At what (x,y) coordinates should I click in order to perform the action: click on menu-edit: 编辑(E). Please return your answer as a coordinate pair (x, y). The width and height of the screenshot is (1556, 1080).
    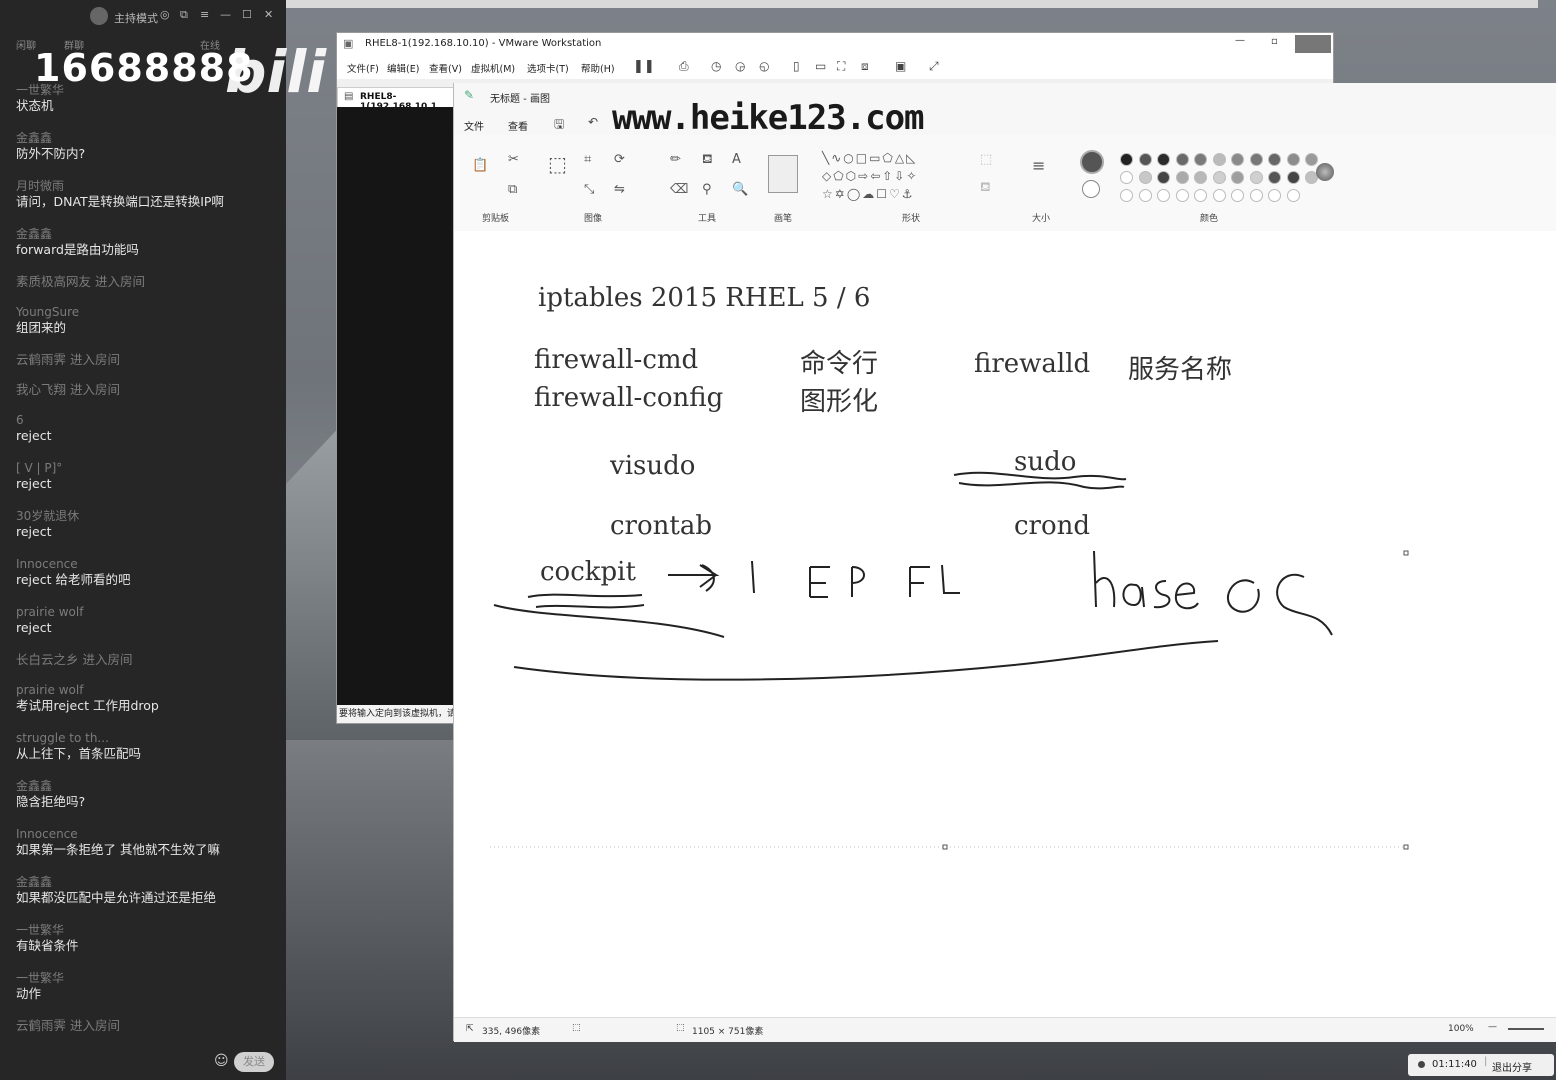
    Looking at the image, I should click on (403, 68).